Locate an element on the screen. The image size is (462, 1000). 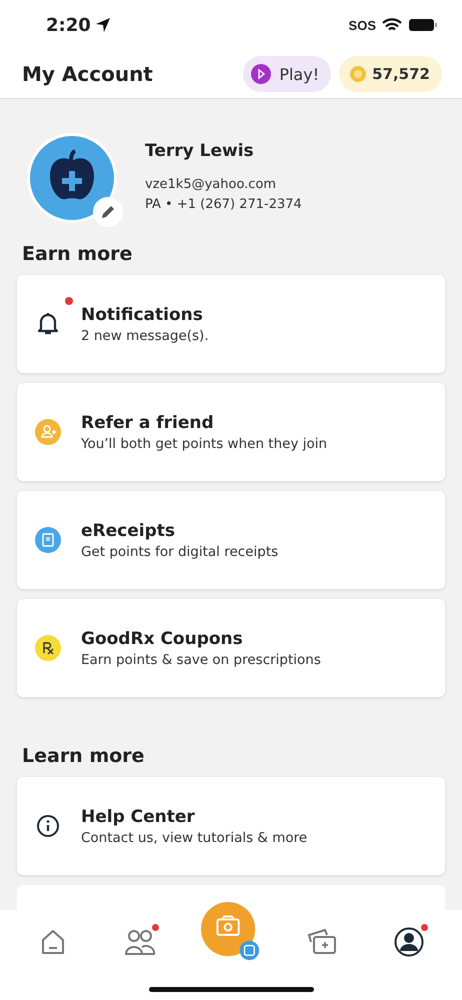
play-button: Play! is located at coordinates (287, 74).